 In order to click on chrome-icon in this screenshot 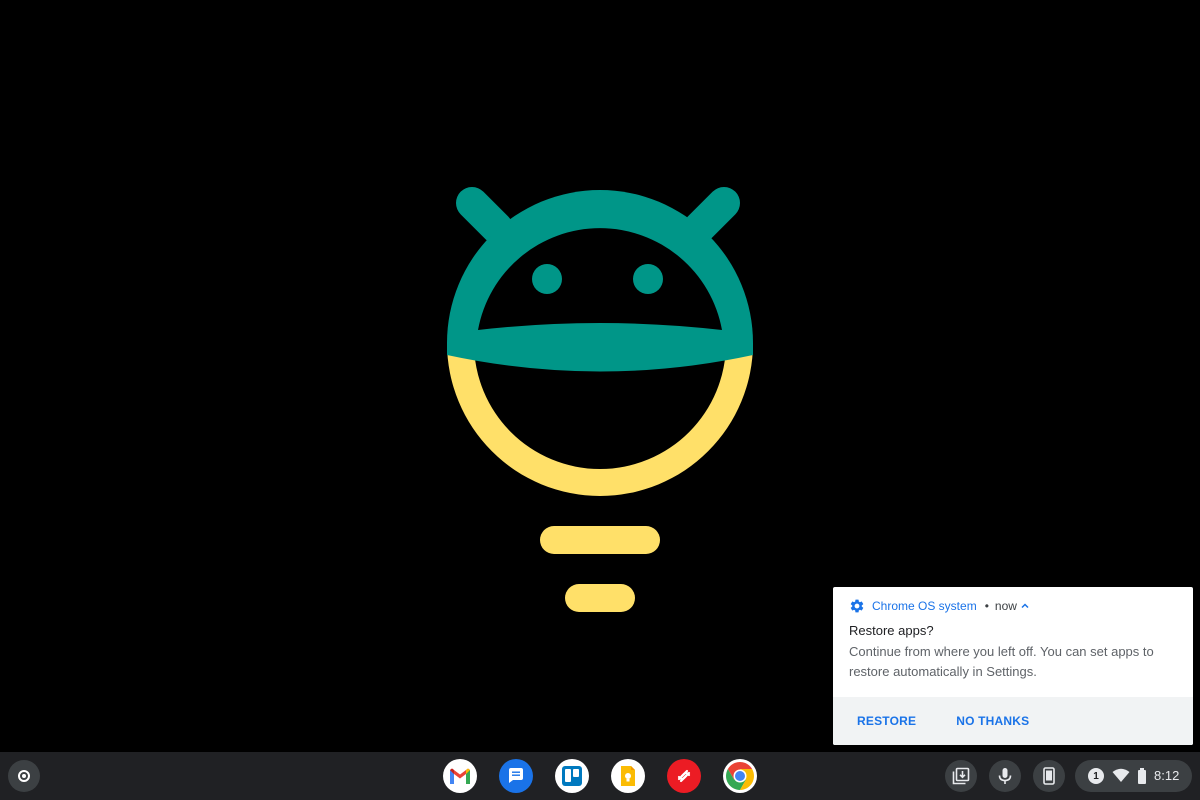, I will do `click(740, 776)`.